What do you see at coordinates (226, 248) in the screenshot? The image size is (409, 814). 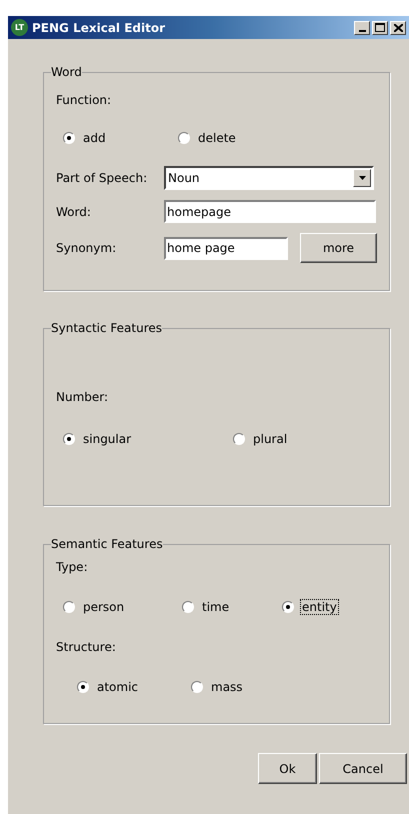 I see `input-field: home page` at bounding box center [226, 248].